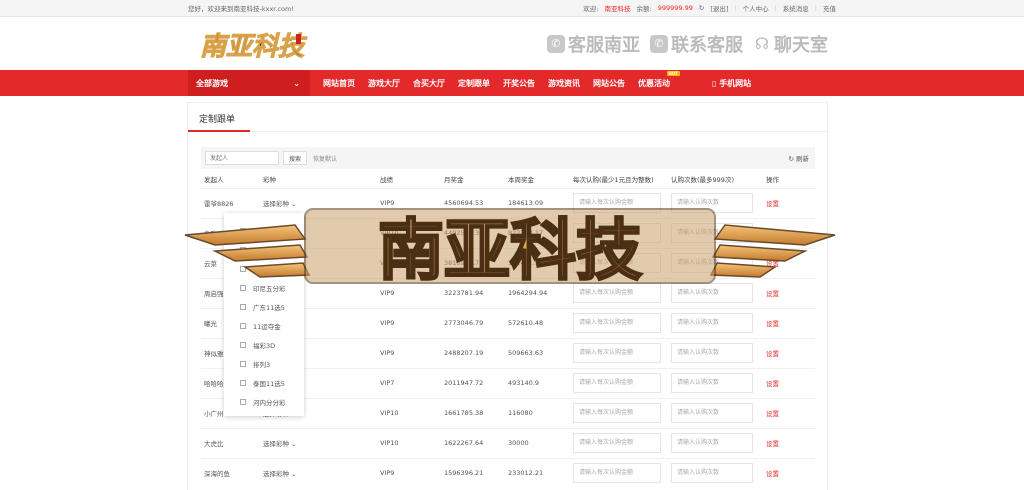 The image size is (1024, 490). Describe the element at coordinates (701, 8) in the screenshot. I see `refresh-balance-icon: ↻` at that location.